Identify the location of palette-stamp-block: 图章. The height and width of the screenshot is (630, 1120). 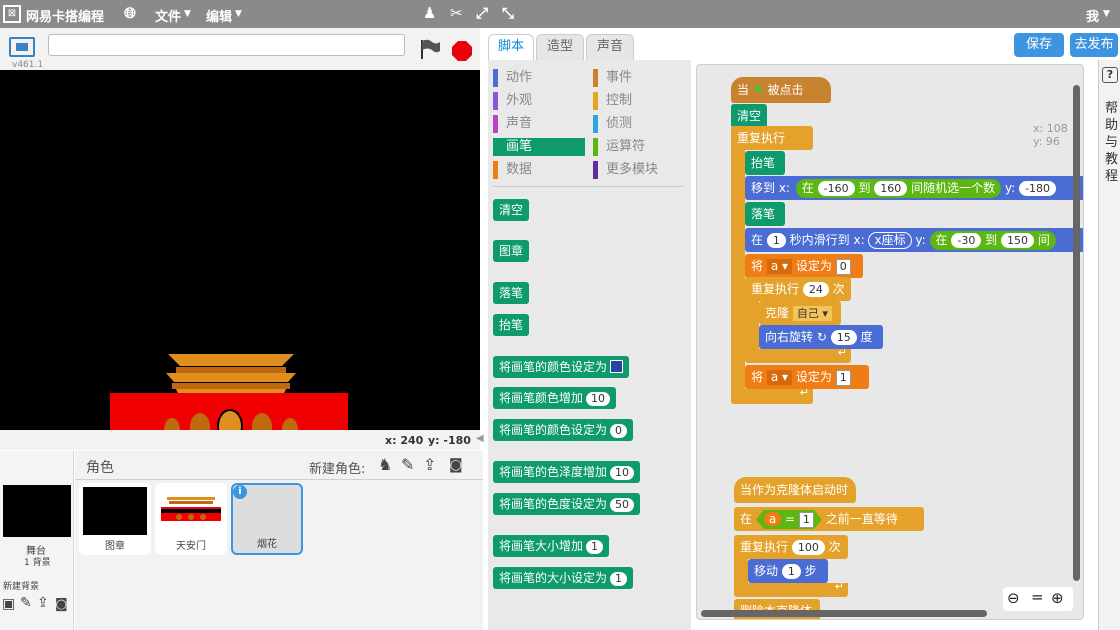
(511, 251).